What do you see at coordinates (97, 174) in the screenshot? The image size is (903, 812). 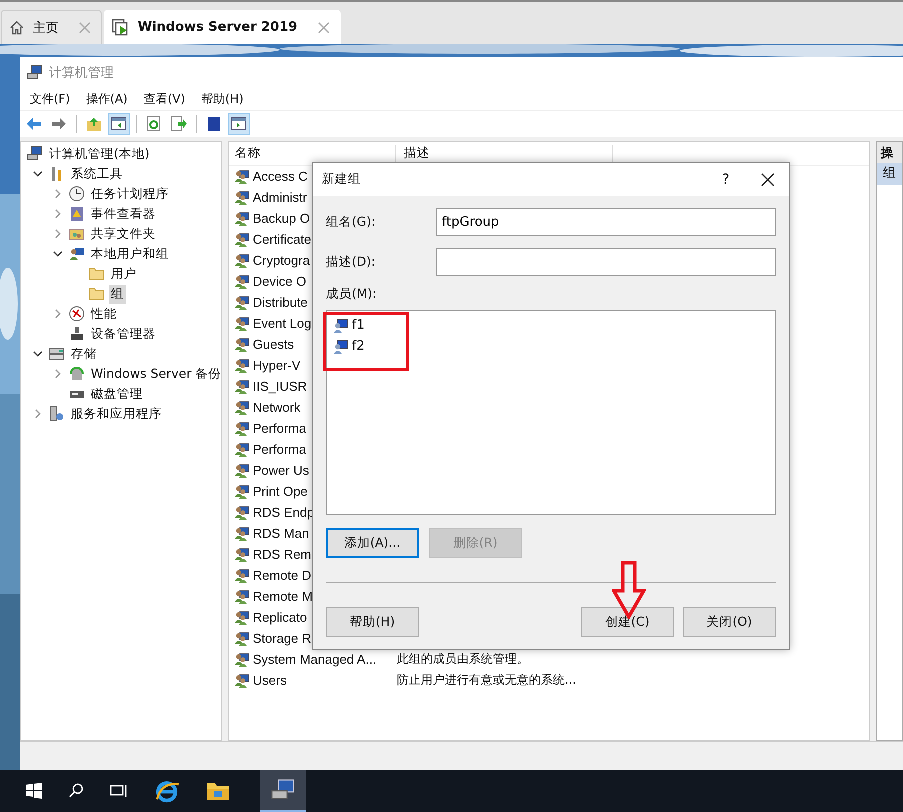 I see `tree-item: 系统工具` at bounding box center [97, 174].